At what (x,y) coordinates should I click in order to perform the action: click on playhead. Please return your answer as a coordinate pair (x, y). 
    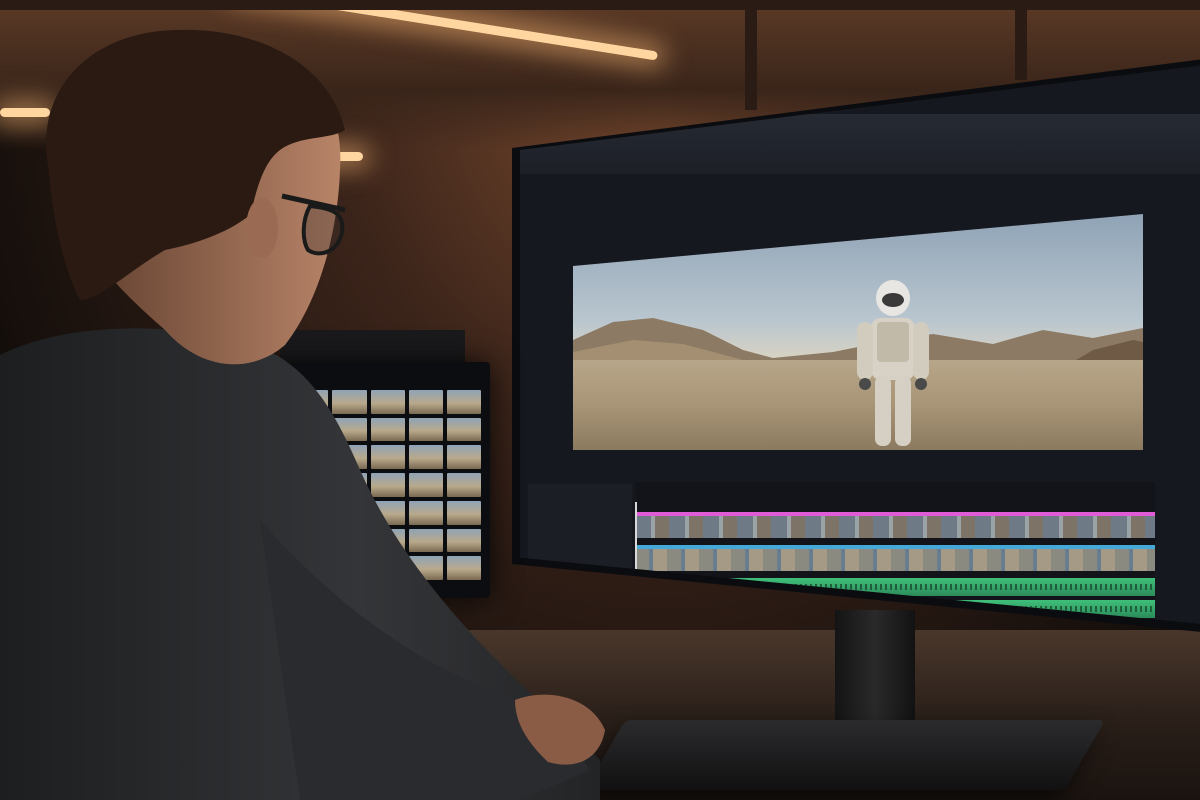
    Looking at the image, I should click on (636, 563).